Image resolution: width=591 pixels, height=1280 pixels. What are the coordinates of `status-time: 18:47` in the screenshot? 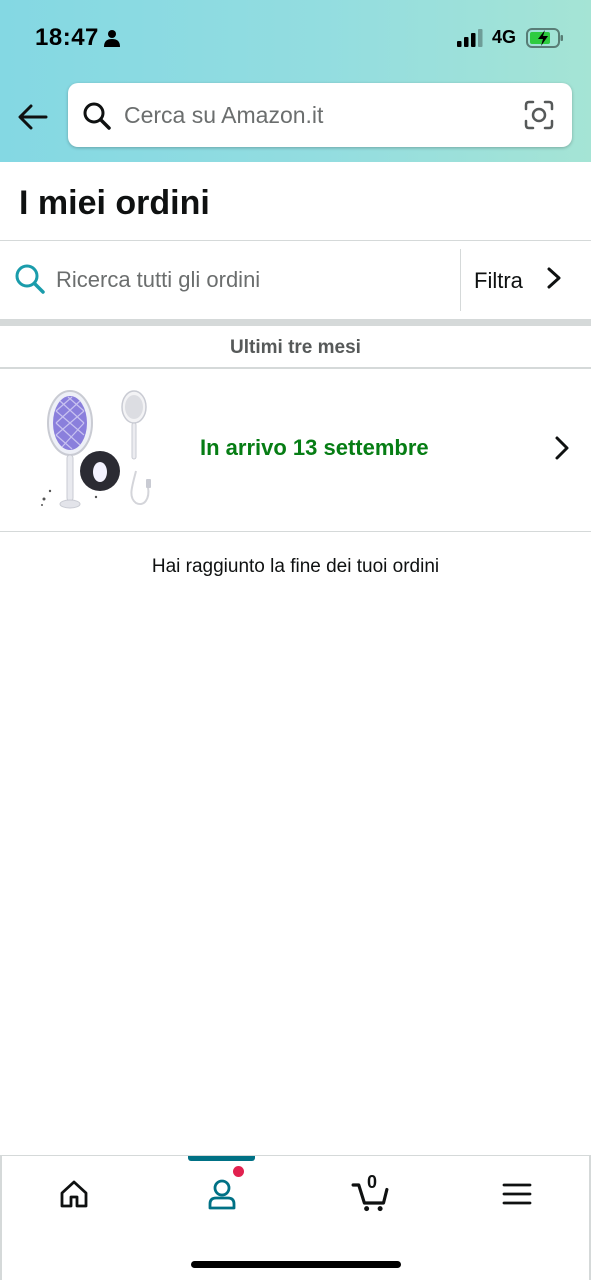 It's located at (67, 37).